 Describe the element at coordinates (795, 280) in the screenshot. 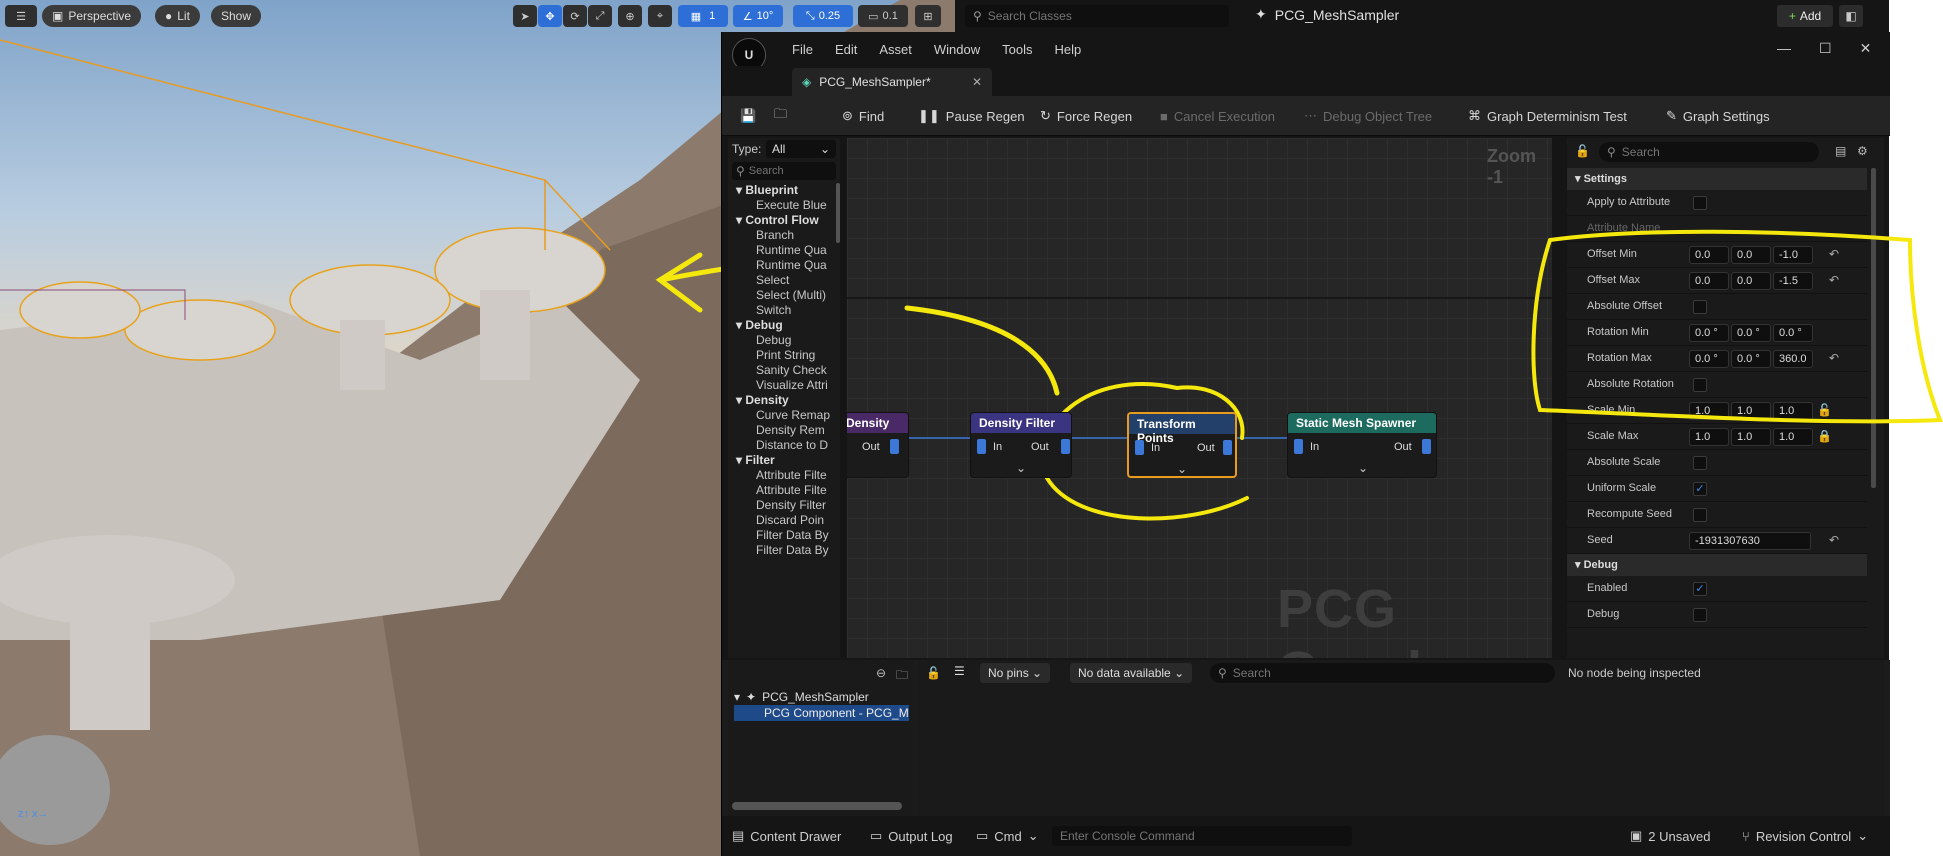

I see `palette-item: Select` at that location.